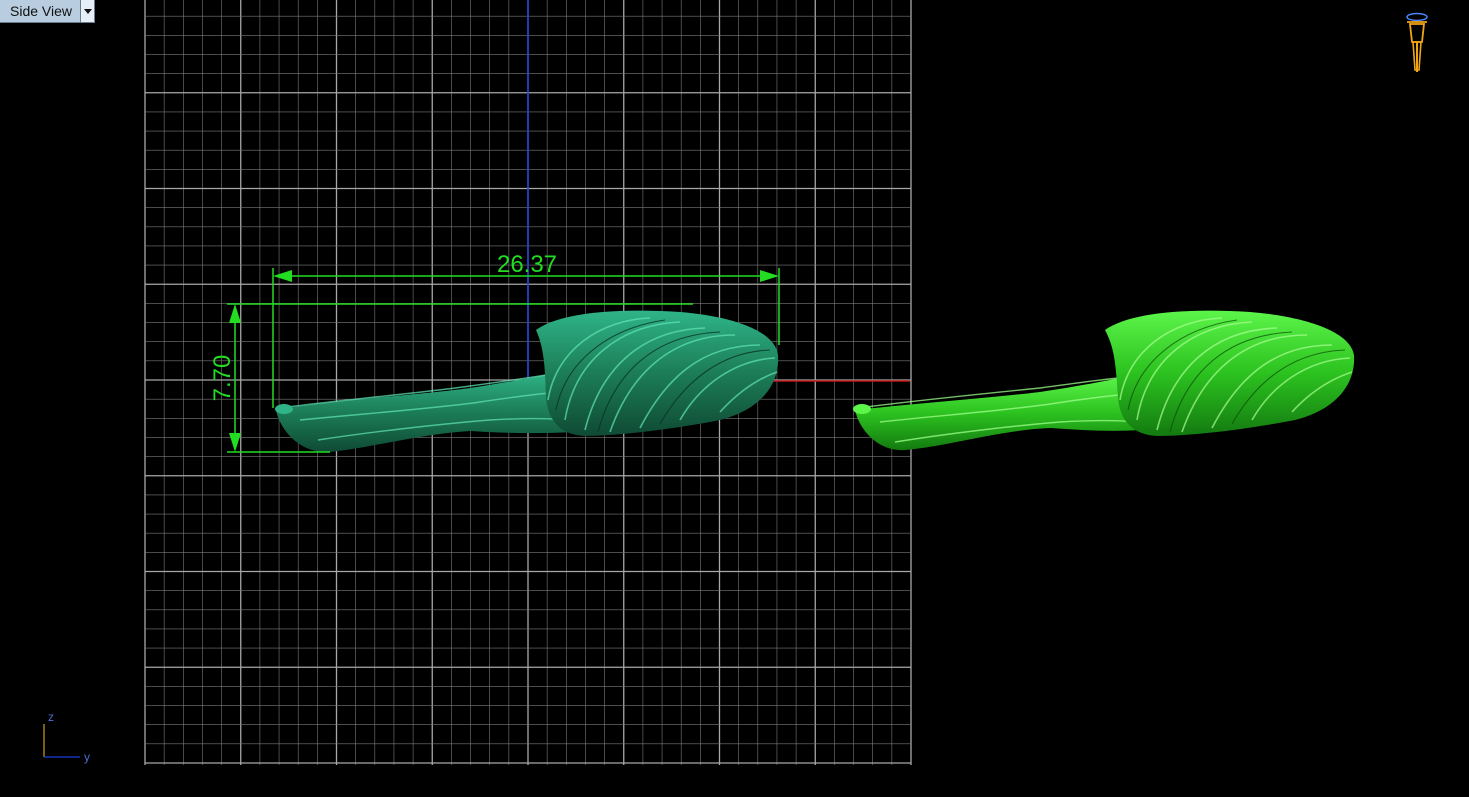 Image resolution: width=1469 pixels, height=797 pixels. What do you see at coordinates (1417, 42) in the screenshot?
I see `camera-icon` at bounding box center [1417, 42].